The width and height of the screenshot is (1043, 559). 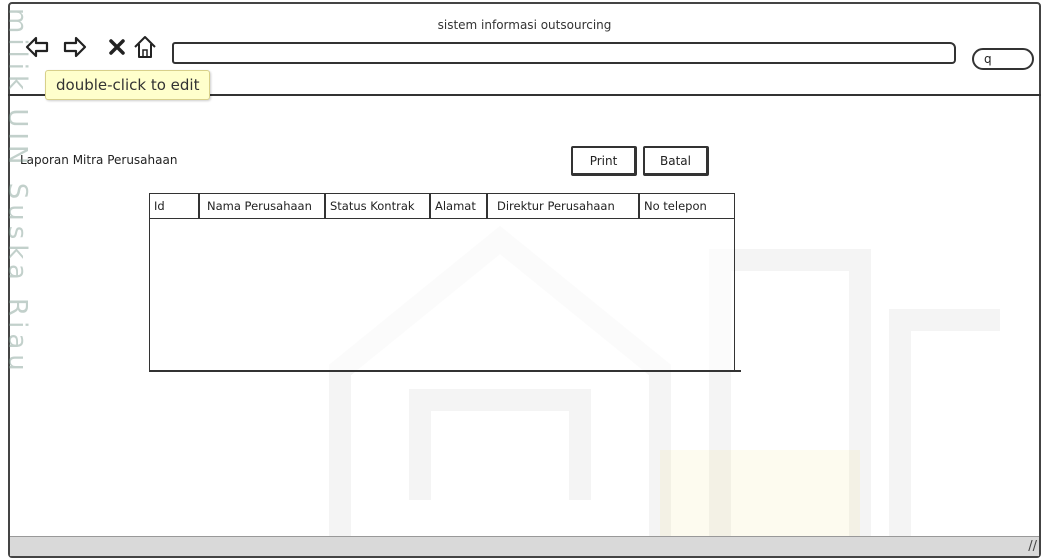 I want to click on forward-arrow-icon, so click(x=75, y=47).